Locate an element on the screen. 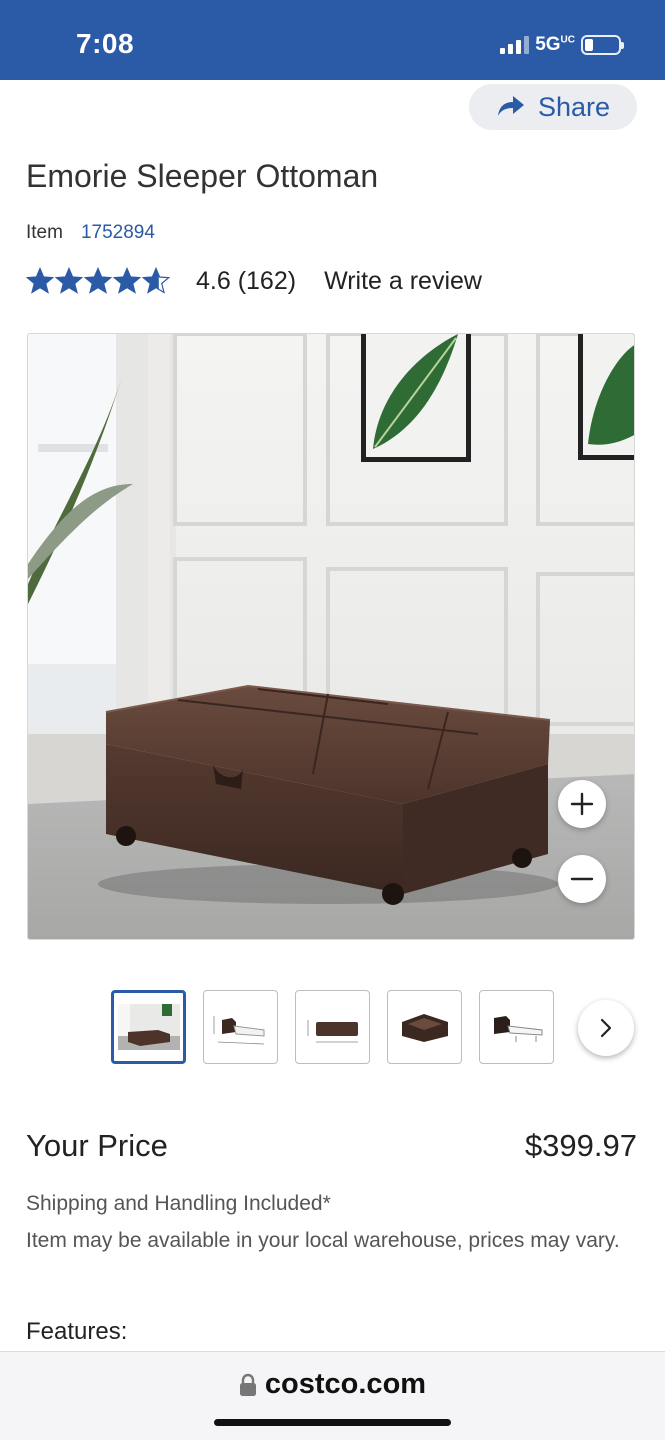 The width and height of the screenshot is (665, 1440). shipping-note: Shipping and Handling Included* is located at coordinates (178, 1203).